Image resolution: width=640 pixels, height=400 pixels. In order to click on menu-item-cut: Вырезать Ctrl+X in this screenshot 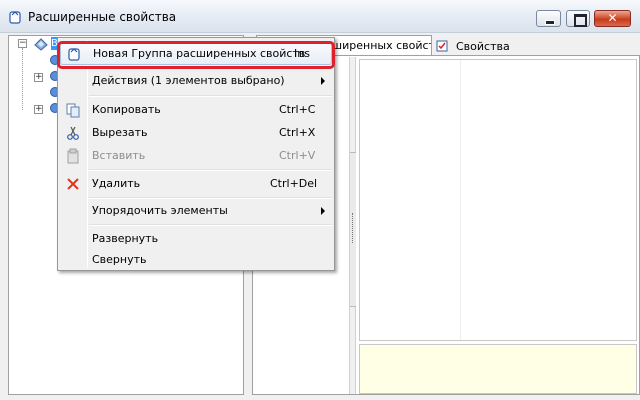, I will do `click(196, 133)`.